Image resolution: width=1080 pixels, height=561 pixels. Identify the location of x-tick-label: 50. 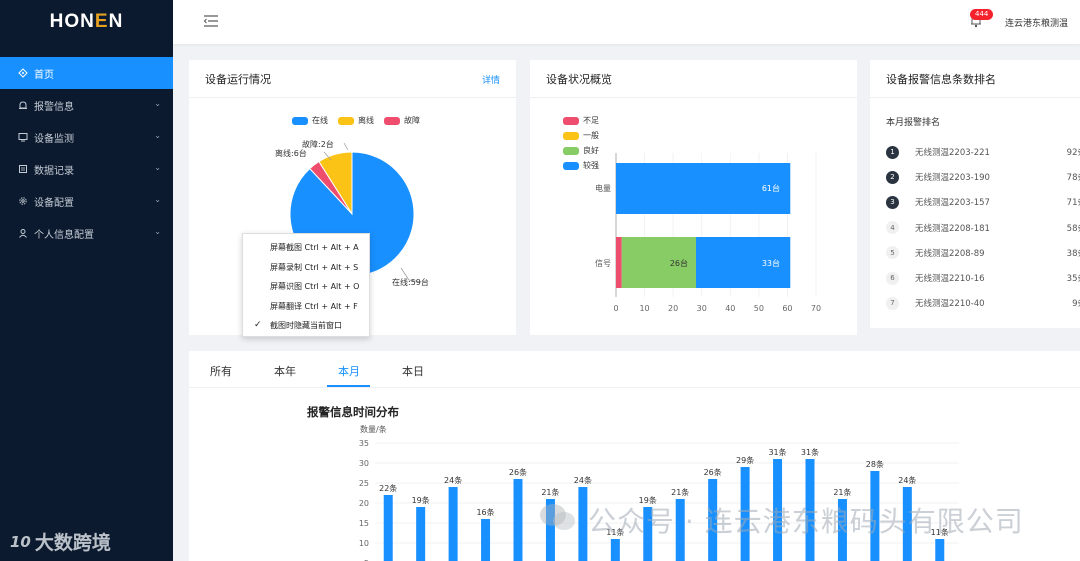
(759, 308).